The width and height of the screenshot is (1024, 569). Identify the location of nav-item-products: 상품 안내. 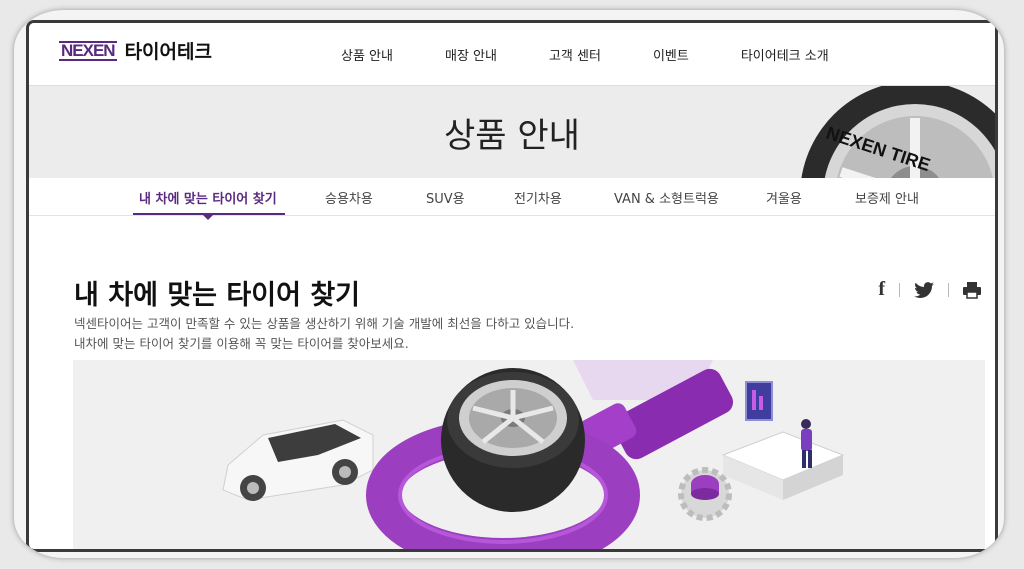
(367, 54).